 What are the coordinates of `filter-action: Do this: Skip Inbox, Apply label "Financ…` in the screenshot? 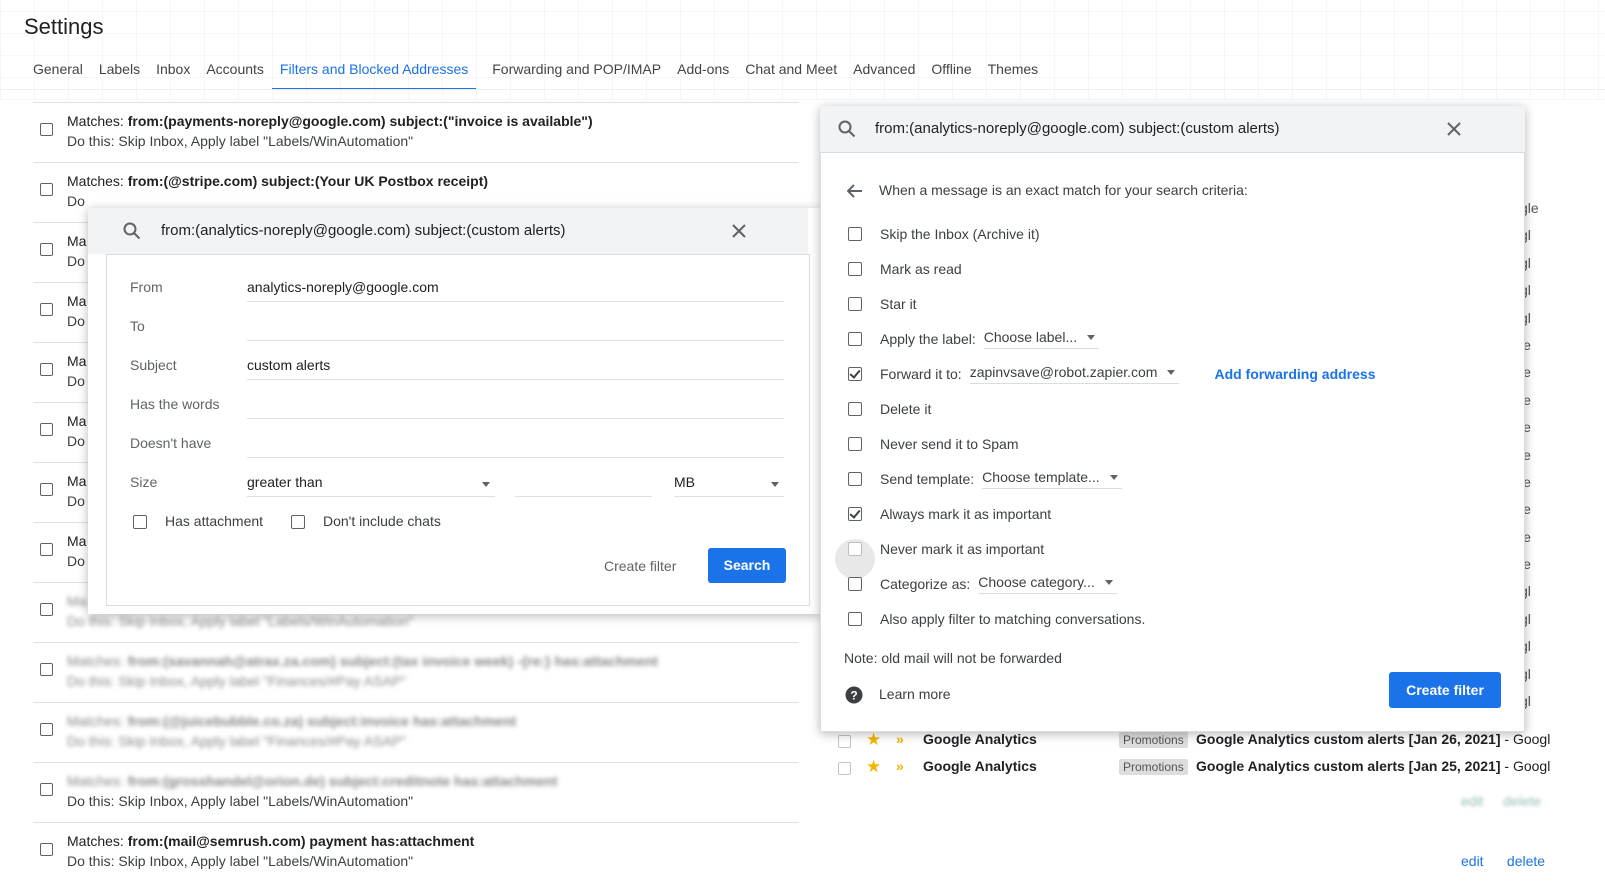 It's located at (237, 741).